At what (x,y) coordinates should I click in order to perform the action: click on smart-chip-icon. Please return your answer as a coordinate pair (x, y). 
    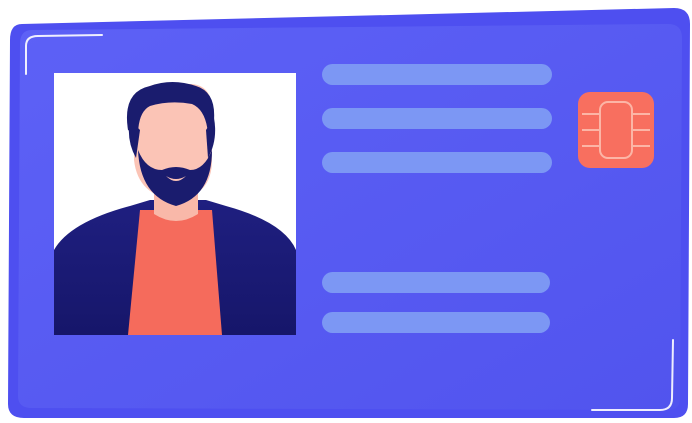
    Looking at the image, I should click on (616, 130).